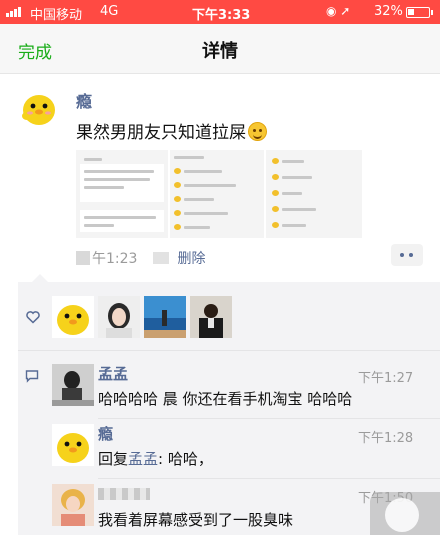  What do you see at coordinates (13, 12) in the screenshot?
I see `signal-icon` at bounding box center [13, 12].